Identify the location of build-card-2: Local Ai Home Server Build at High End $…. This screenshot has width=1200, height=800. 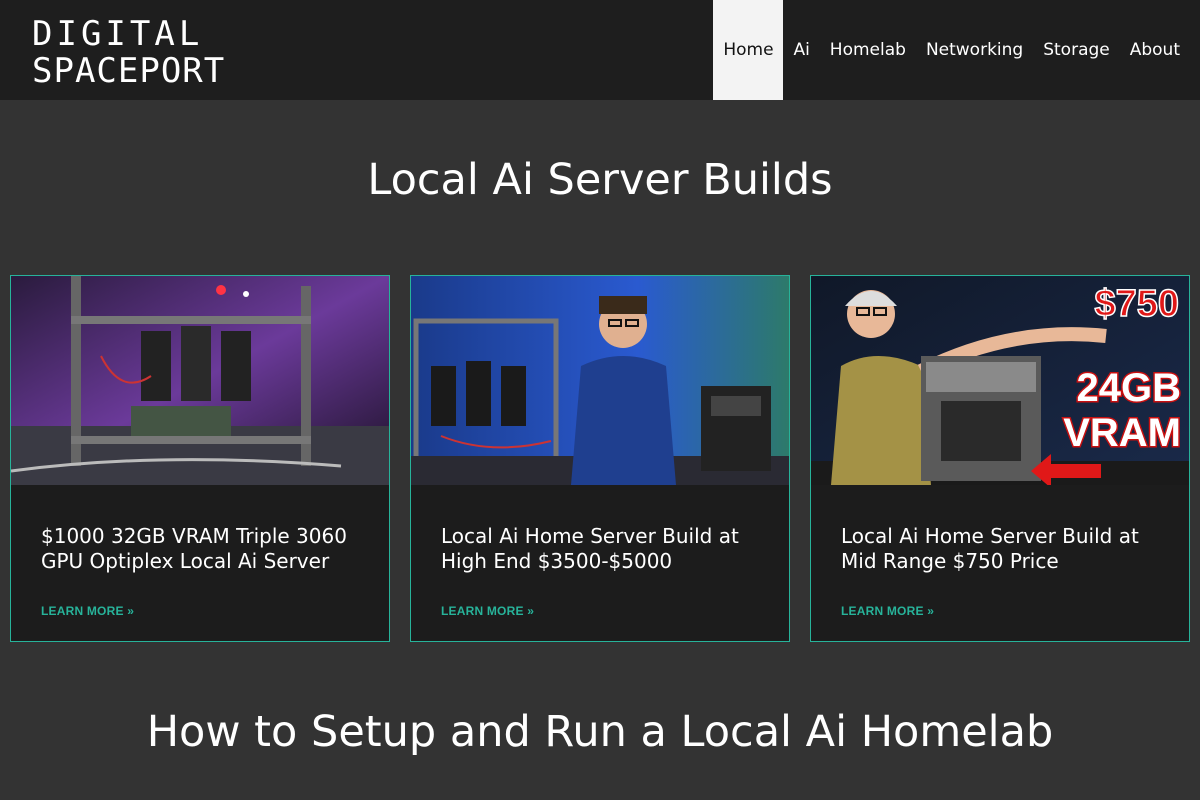
(600, 458).